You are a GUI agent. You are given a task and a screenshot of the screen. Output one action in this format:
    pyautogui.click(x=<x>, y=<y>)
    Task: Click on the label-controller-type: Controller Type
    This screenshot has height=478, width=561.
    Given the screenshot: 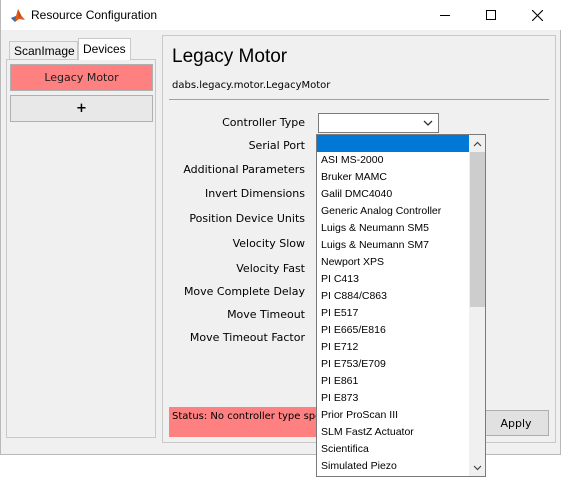 What is the action you would take?
    pyautogui.click(x=263, y=122)
    